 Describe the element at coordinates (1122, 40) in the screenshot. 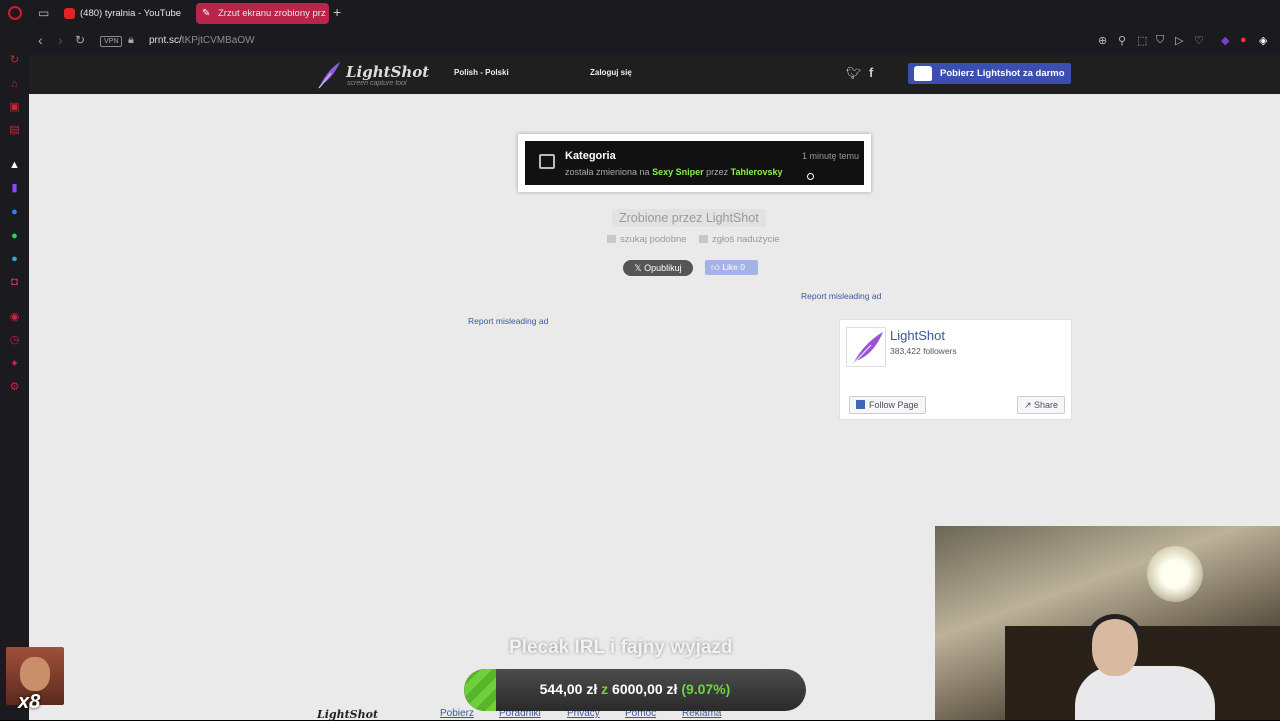

I see `pin-icon: ⚲` at that location.